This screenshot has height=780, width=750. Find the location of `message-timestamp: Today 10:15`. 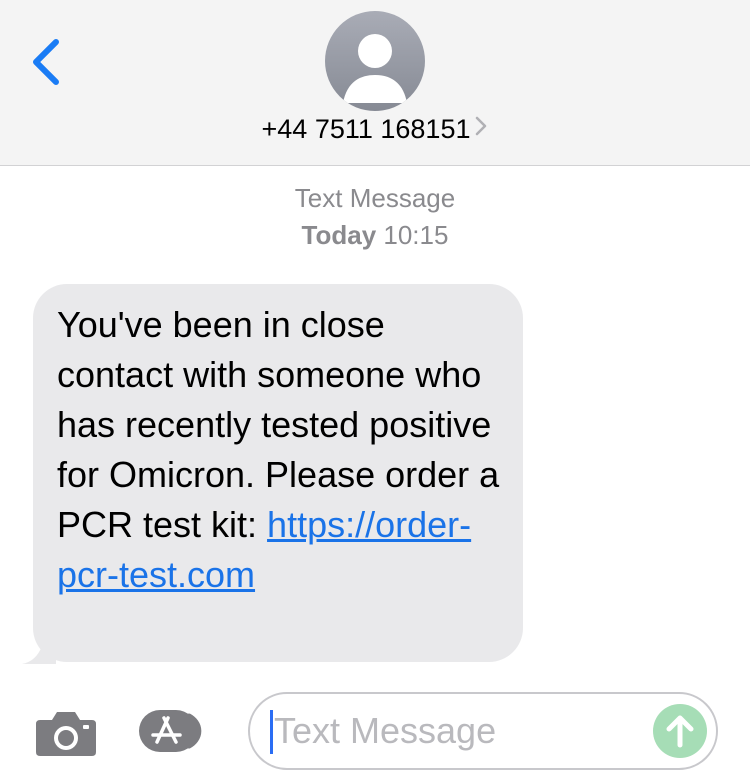

message-timestamp: Today 10:15 is located at coordinates (375, 235).